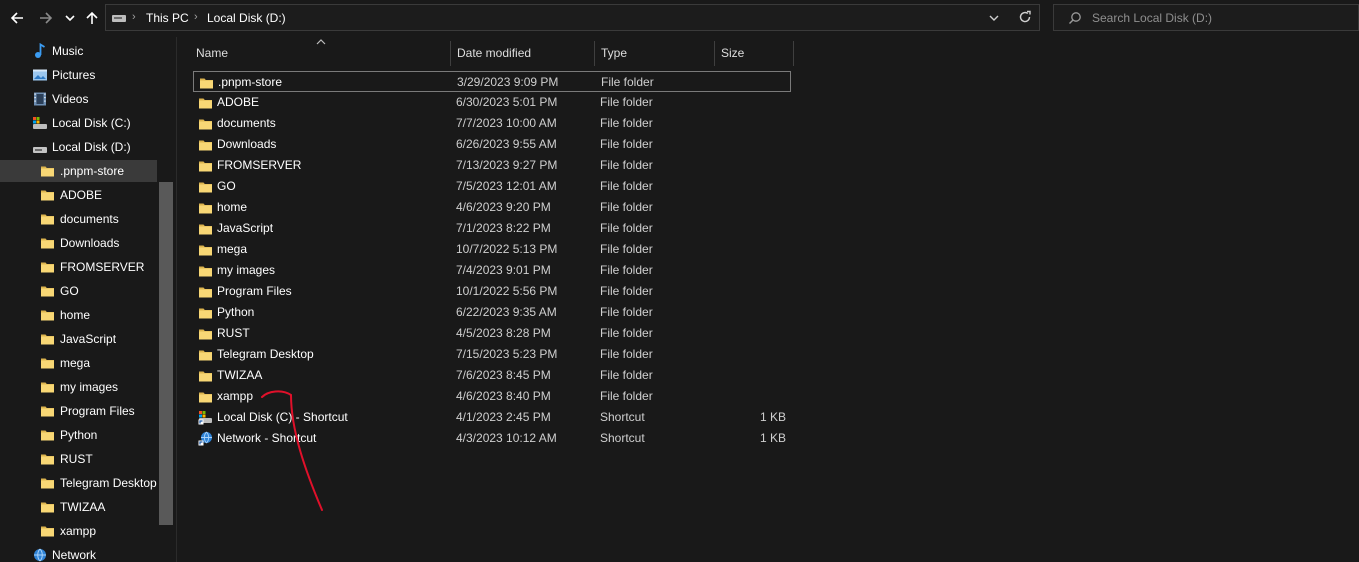 The height and width of the screenshot is (562, 1359). What do you see at coordinates (78, 315) in the screenshot?
I see `sidebar-item-home: home` at bounding box center [78, 315].